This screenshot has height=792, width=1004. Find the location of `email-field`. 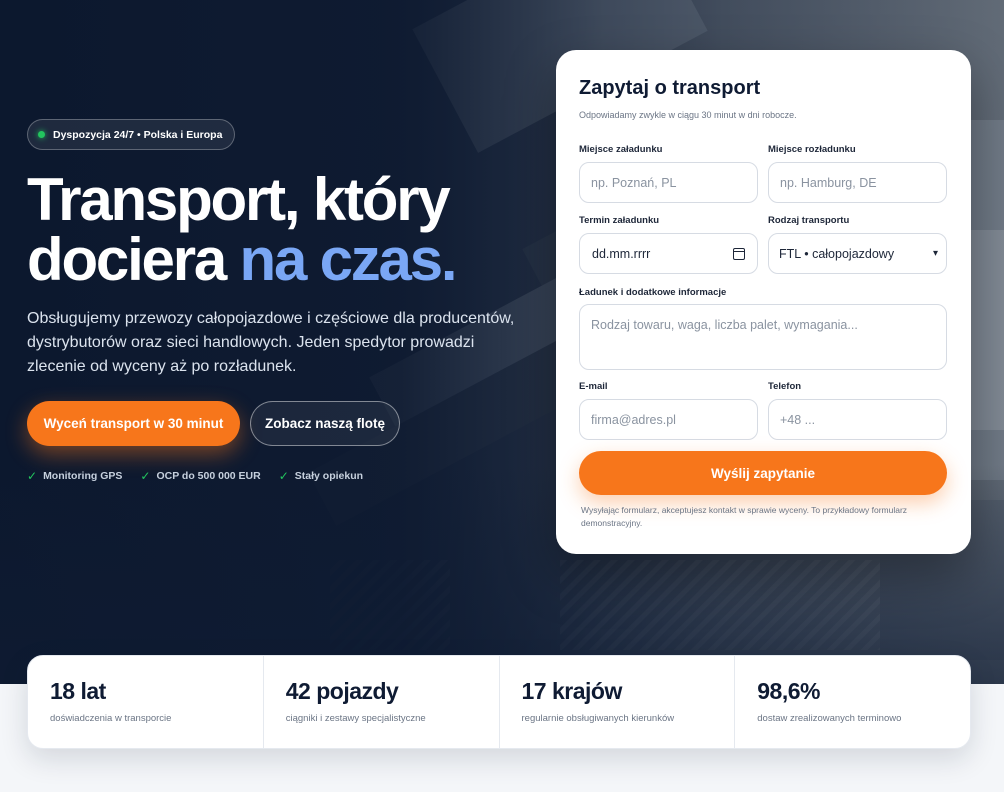

email-field is located at coordinates (668, 419).